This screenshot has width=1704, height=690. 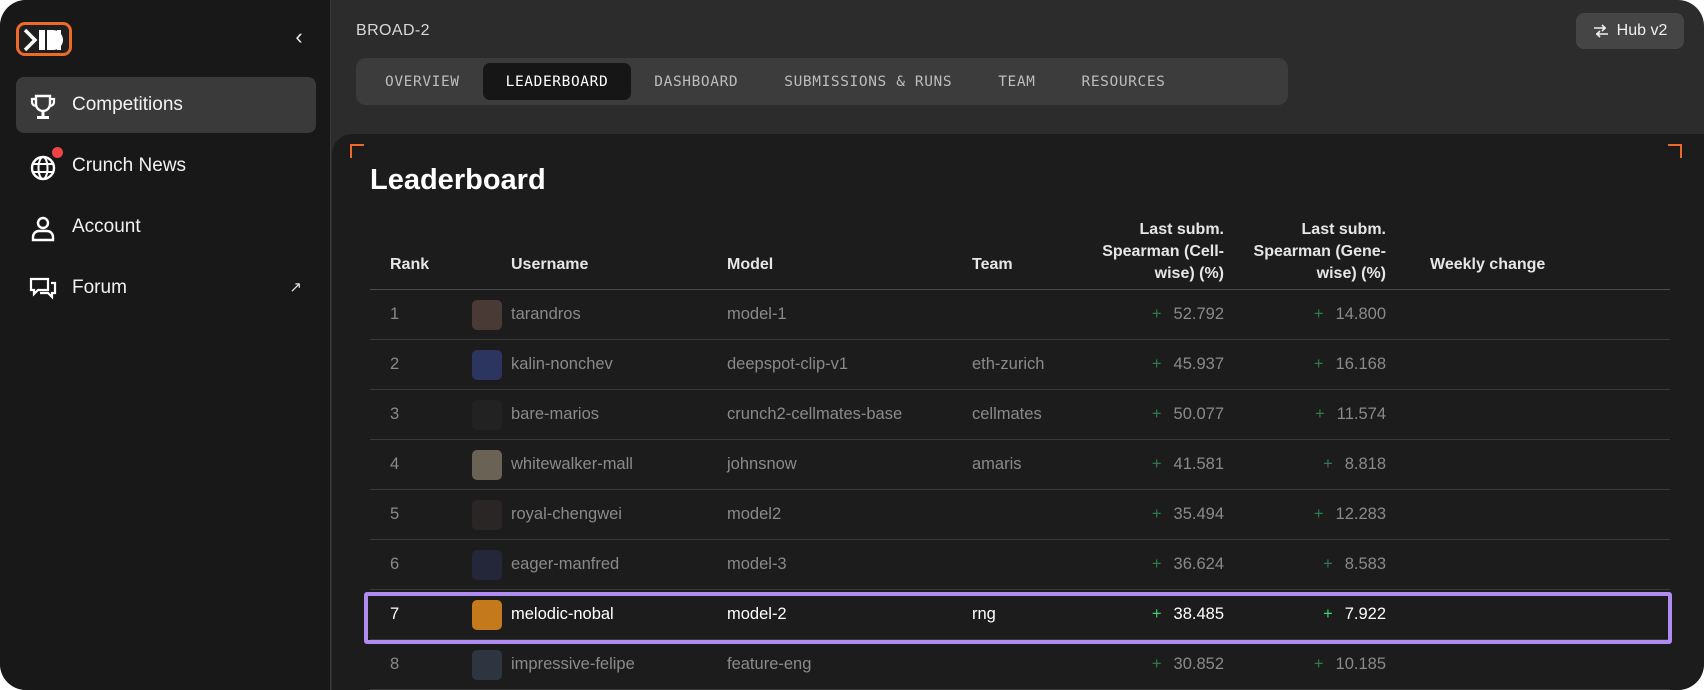 I want to click on cell-wise-value: 41.581, so click(x=1198, y=464).